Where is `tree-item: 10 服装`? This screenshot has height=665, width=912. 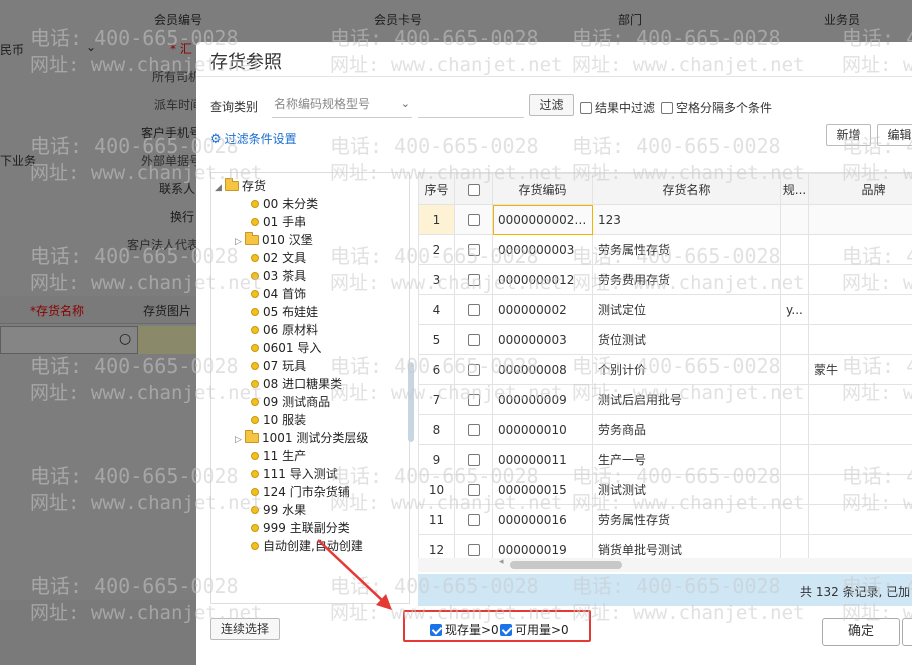
tree-item: 10 服装 is located at coordinates (278, 420).